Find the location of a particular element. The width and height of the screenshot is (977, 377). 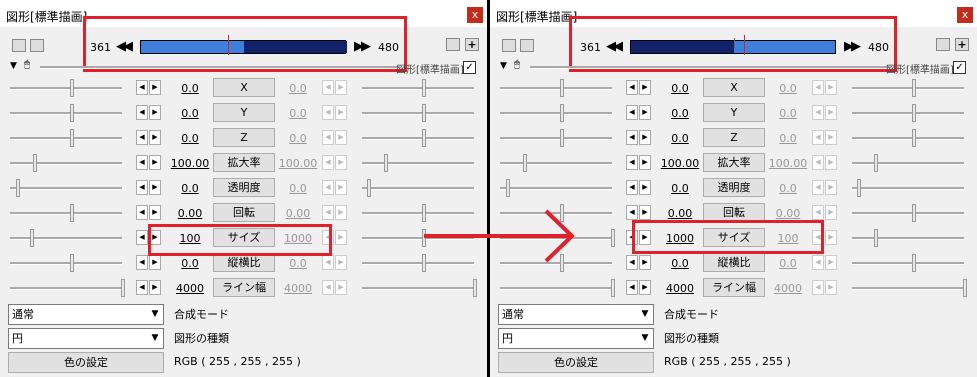

camera-icon is located at coordinates (37, 45).